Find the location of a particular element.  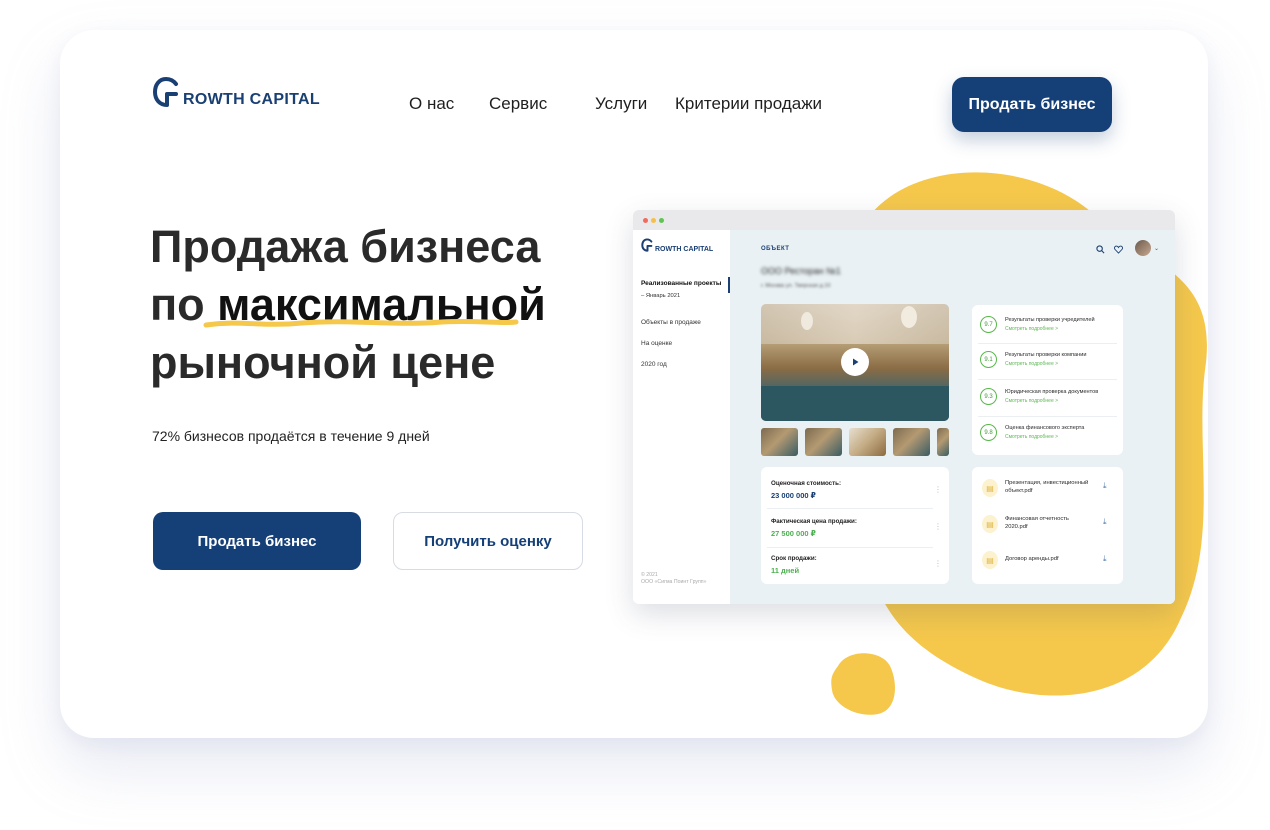

nav-sale-criteria: Критерии продажи is located at coordinates (748, 104).